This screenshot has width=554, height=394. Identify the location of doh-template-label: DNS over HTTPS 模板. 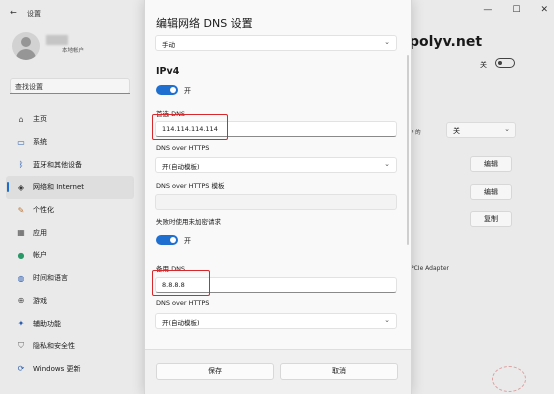
(190, 186).